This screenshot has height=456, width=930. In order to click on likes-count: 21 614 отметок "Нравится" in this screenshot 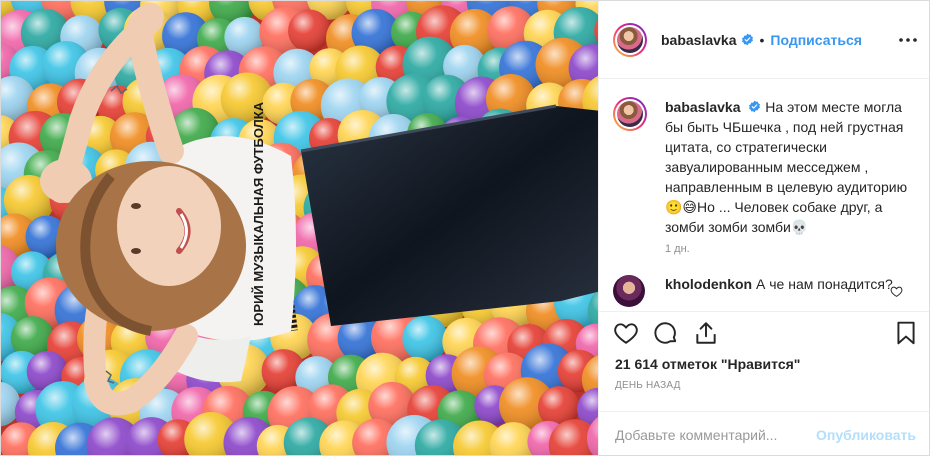, I will do `click(707, 364)`.